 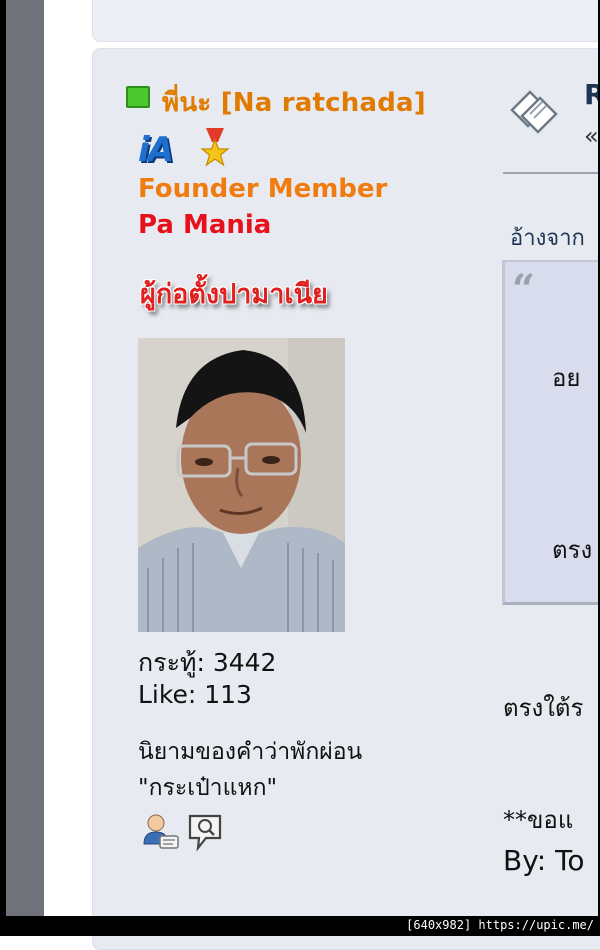 What do you see at coordinates (543, 708) in the screenshot?
I see `post-body-text: ตรงใต้ร` at bounding box center [543, 708].